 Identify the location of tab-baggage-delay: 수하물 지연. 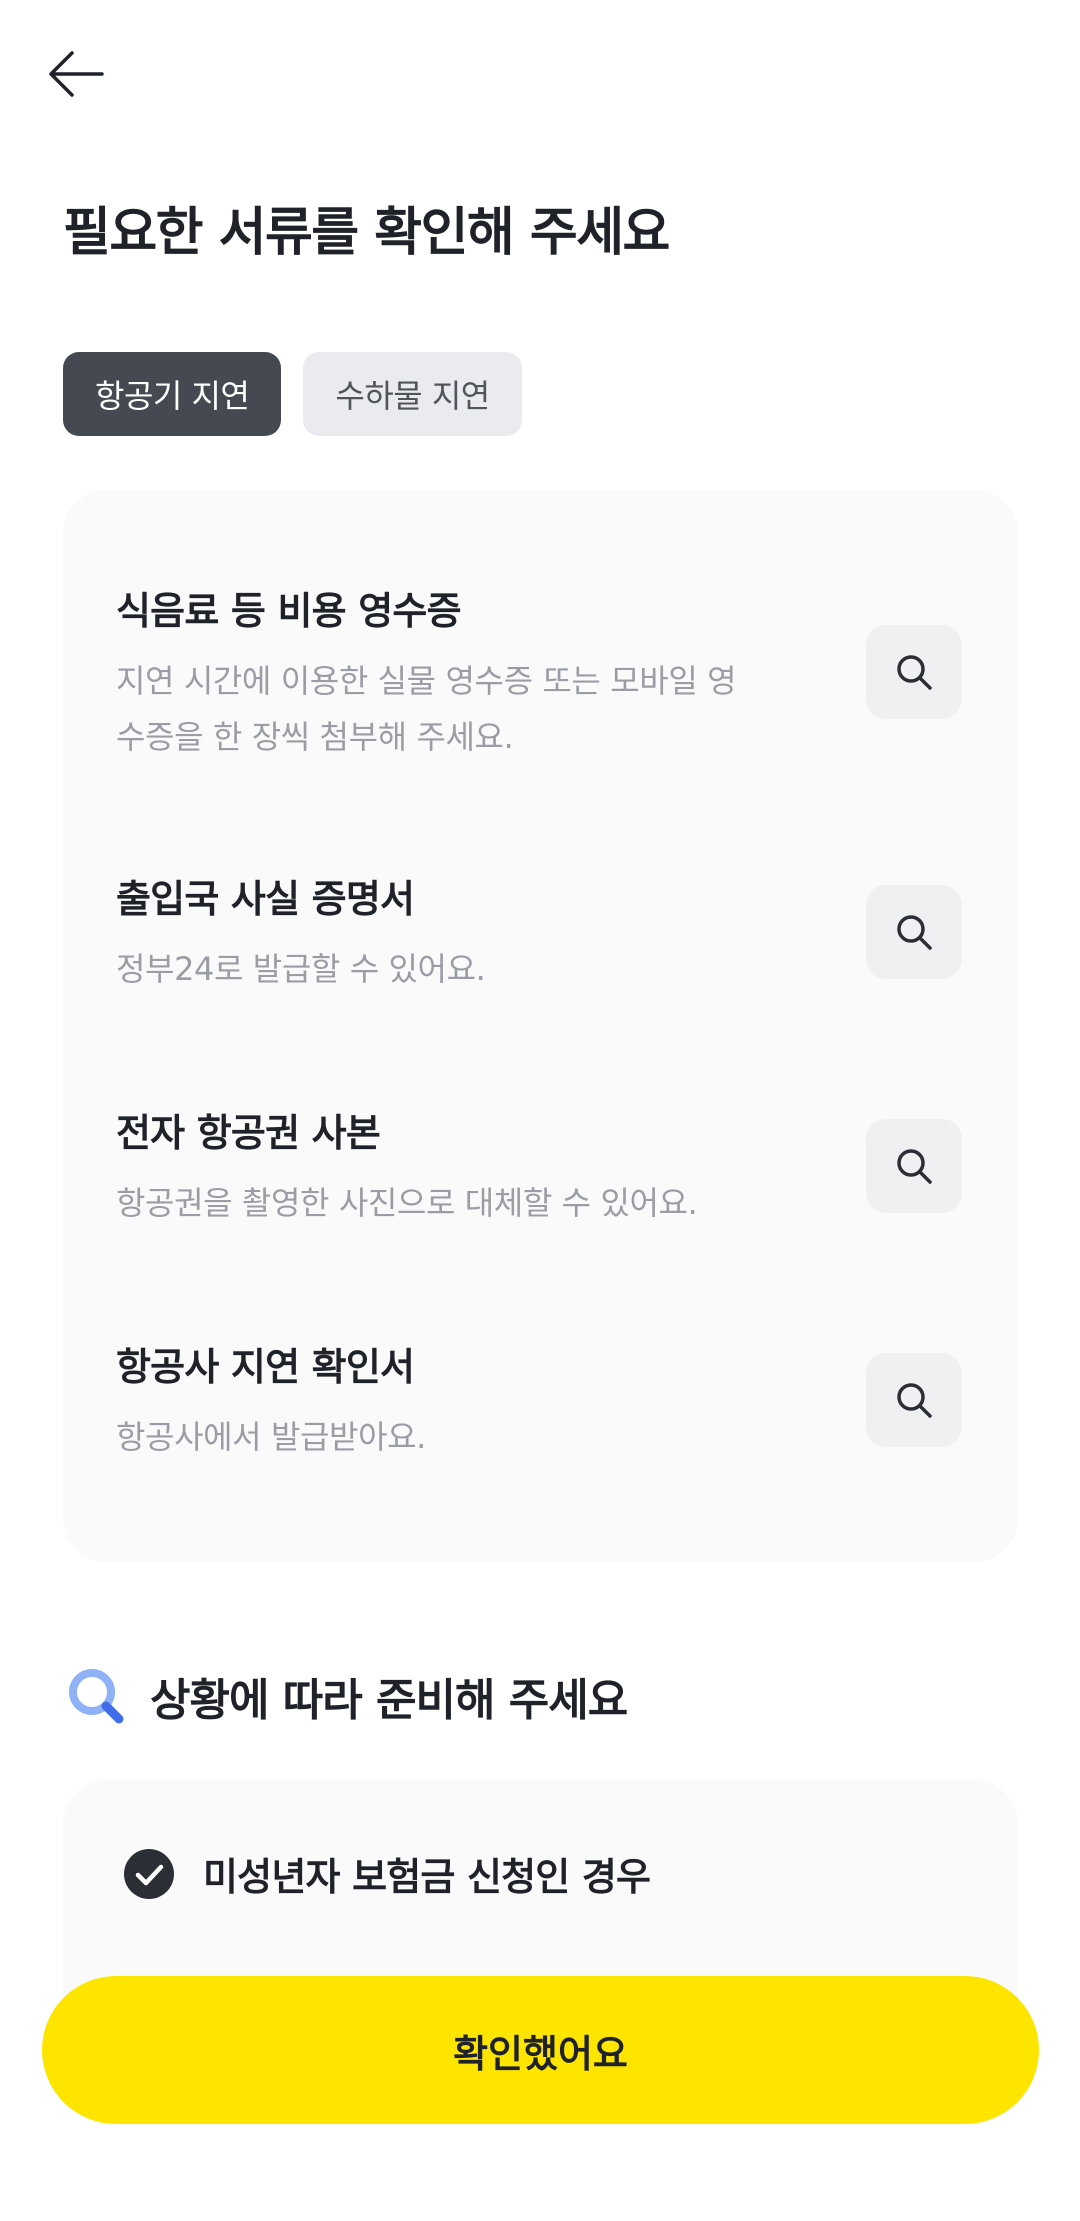
(412, 394).